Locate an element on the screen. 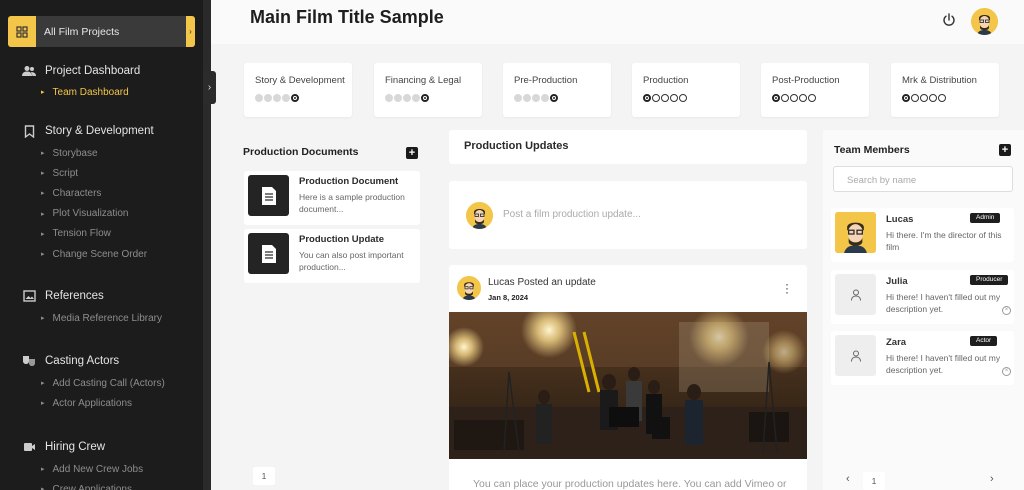 The image size is (1024, 490). nav-head-story-development: Story & Development is located at coordinates (88, 131).